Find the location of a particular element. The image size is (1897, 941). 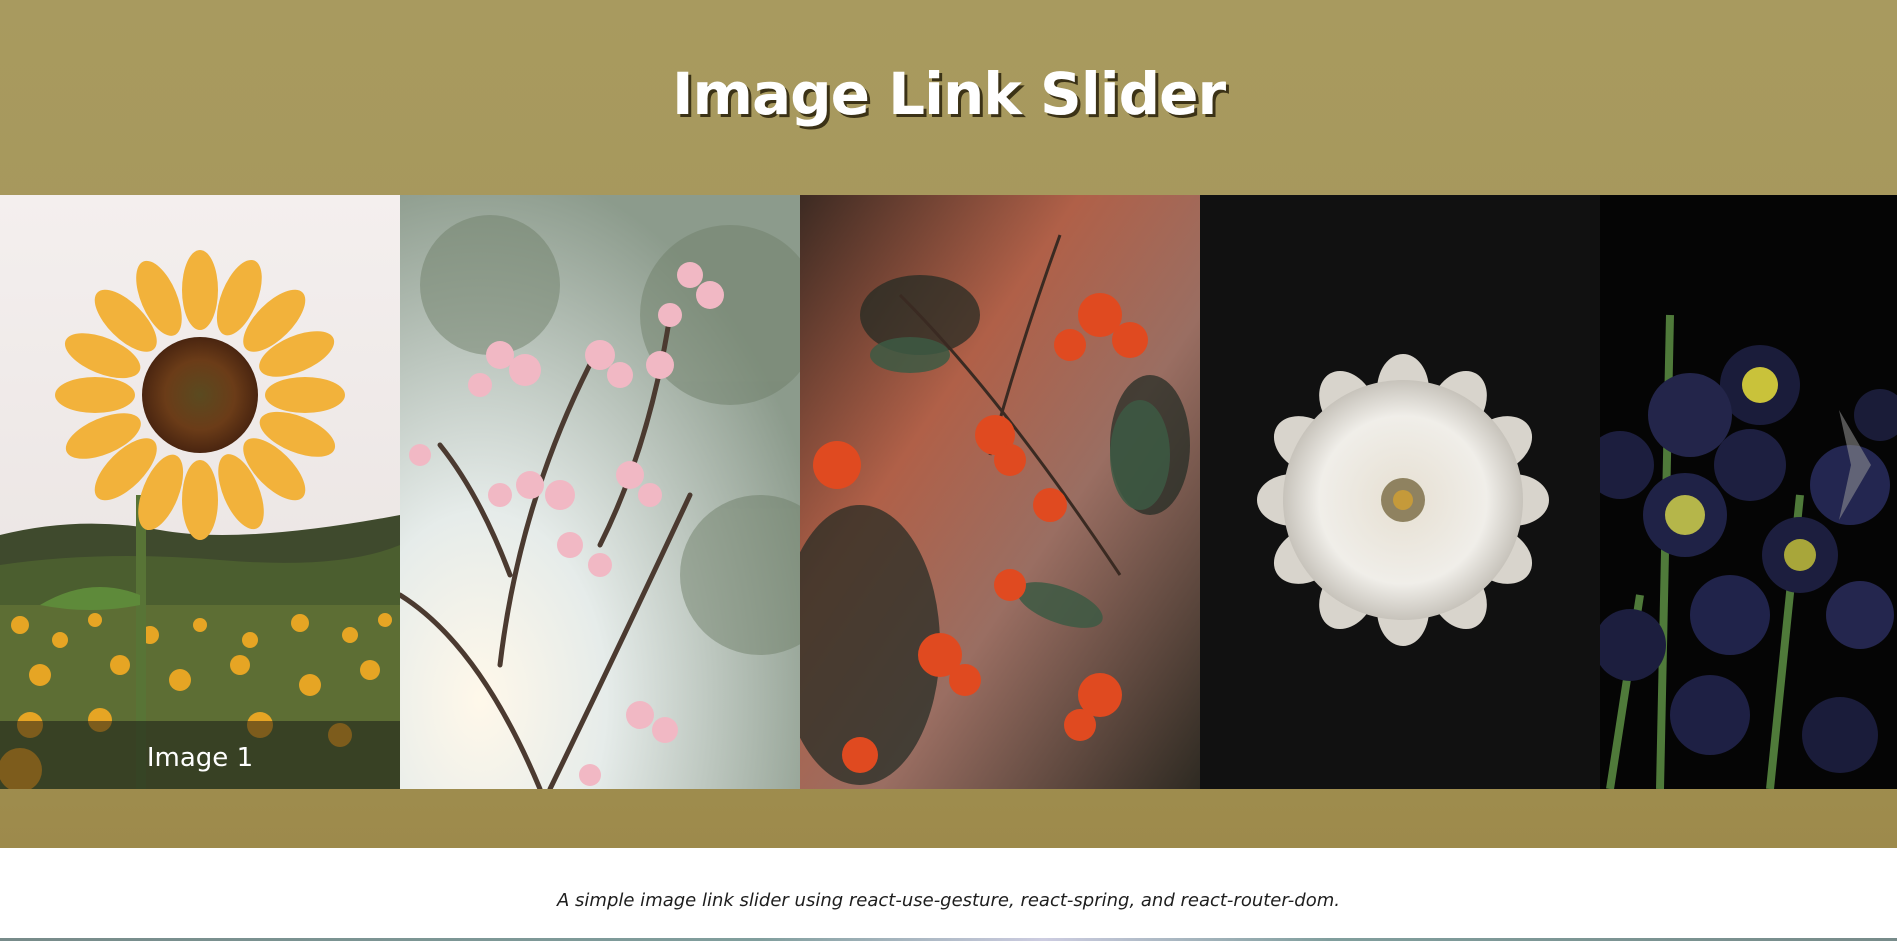

slide-image-1: Image 1 is located at coordinates (200, 492).